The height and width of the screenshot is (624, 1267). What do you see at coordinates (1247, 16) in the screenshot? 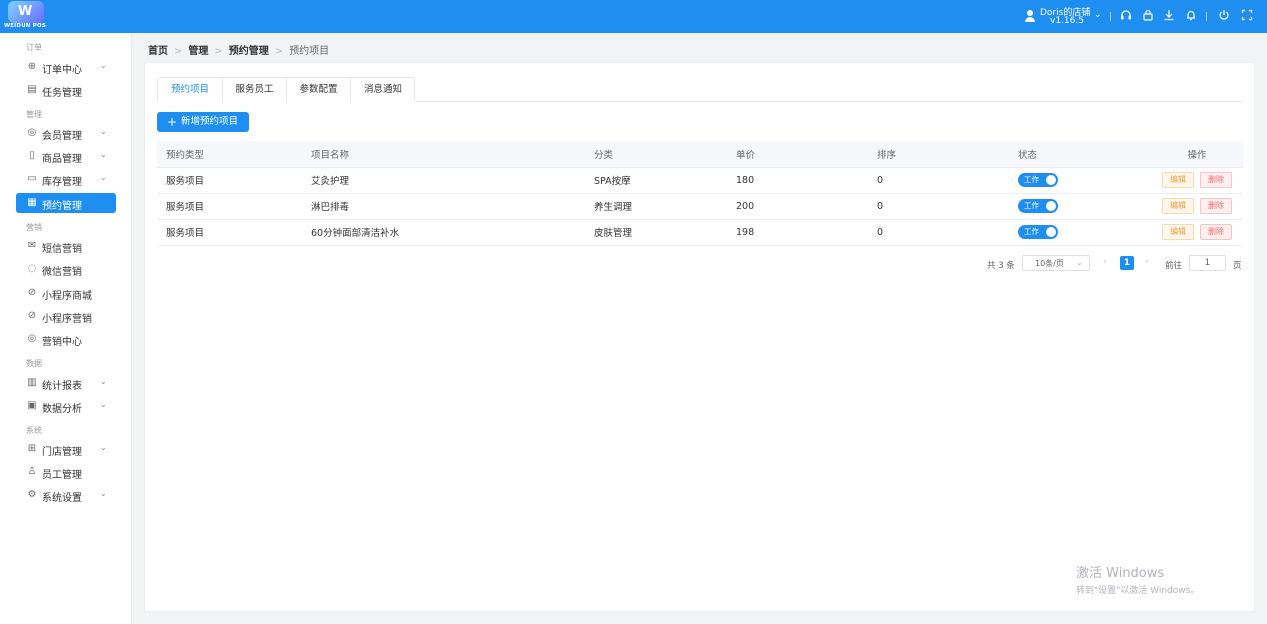
I see `fullscreen-icon` at bounding box center [1247, 16].